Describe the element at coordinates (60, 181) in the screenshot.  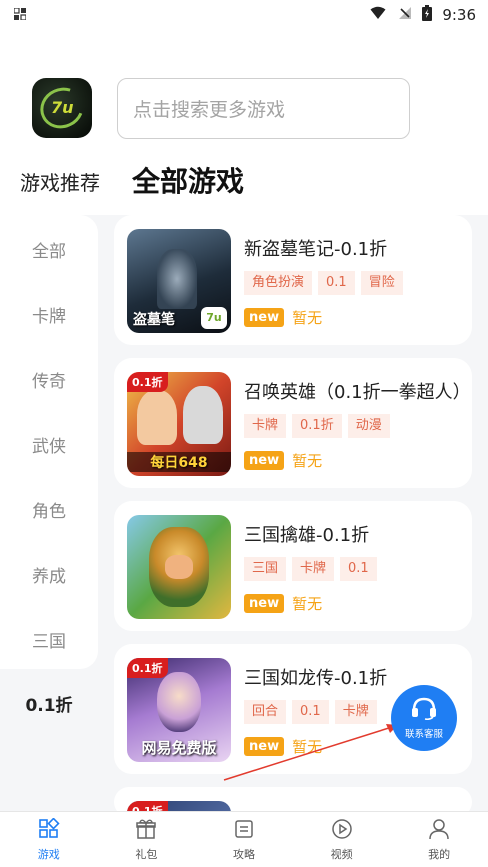
I see `tab-game-recommend: 游戏推荐` at that location.